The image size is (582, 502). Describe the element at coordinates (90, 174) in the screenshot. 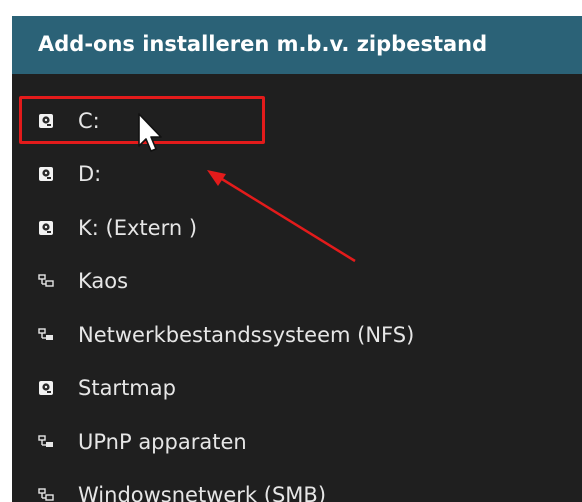

I see `list-item-label: D:` at that location.